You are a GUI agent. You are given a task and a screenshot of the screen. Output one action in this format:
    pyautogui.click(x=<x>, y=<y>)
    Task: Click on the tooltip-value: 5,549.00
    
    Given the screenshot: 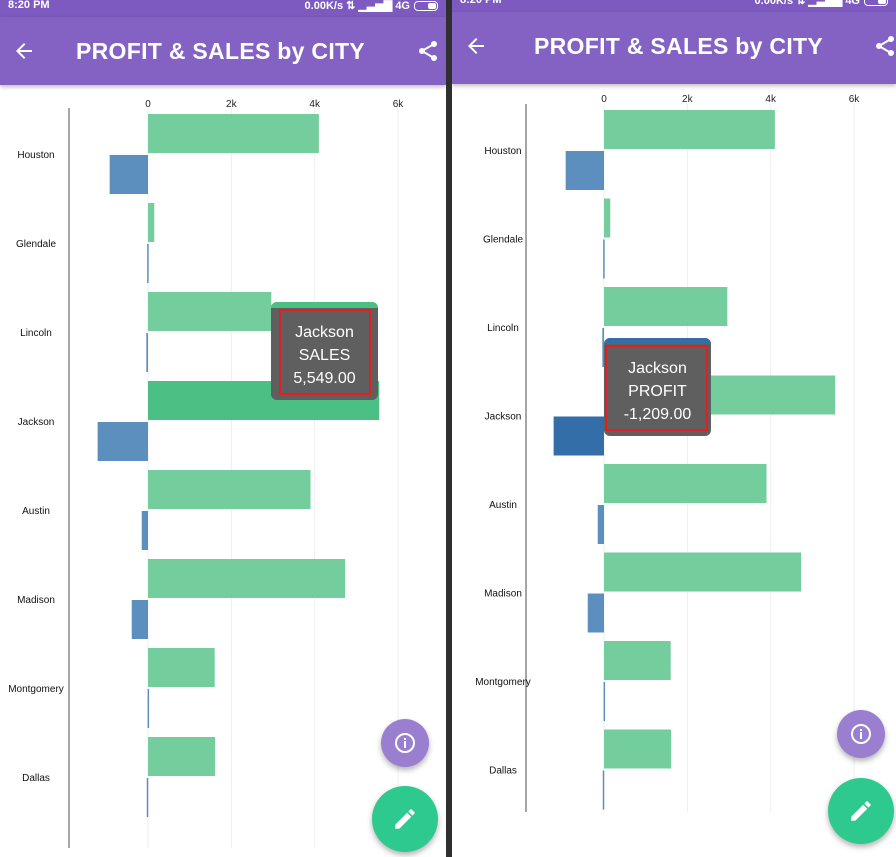 What is the action you would take?
    pyautogui.click(x=324, y=378)
    